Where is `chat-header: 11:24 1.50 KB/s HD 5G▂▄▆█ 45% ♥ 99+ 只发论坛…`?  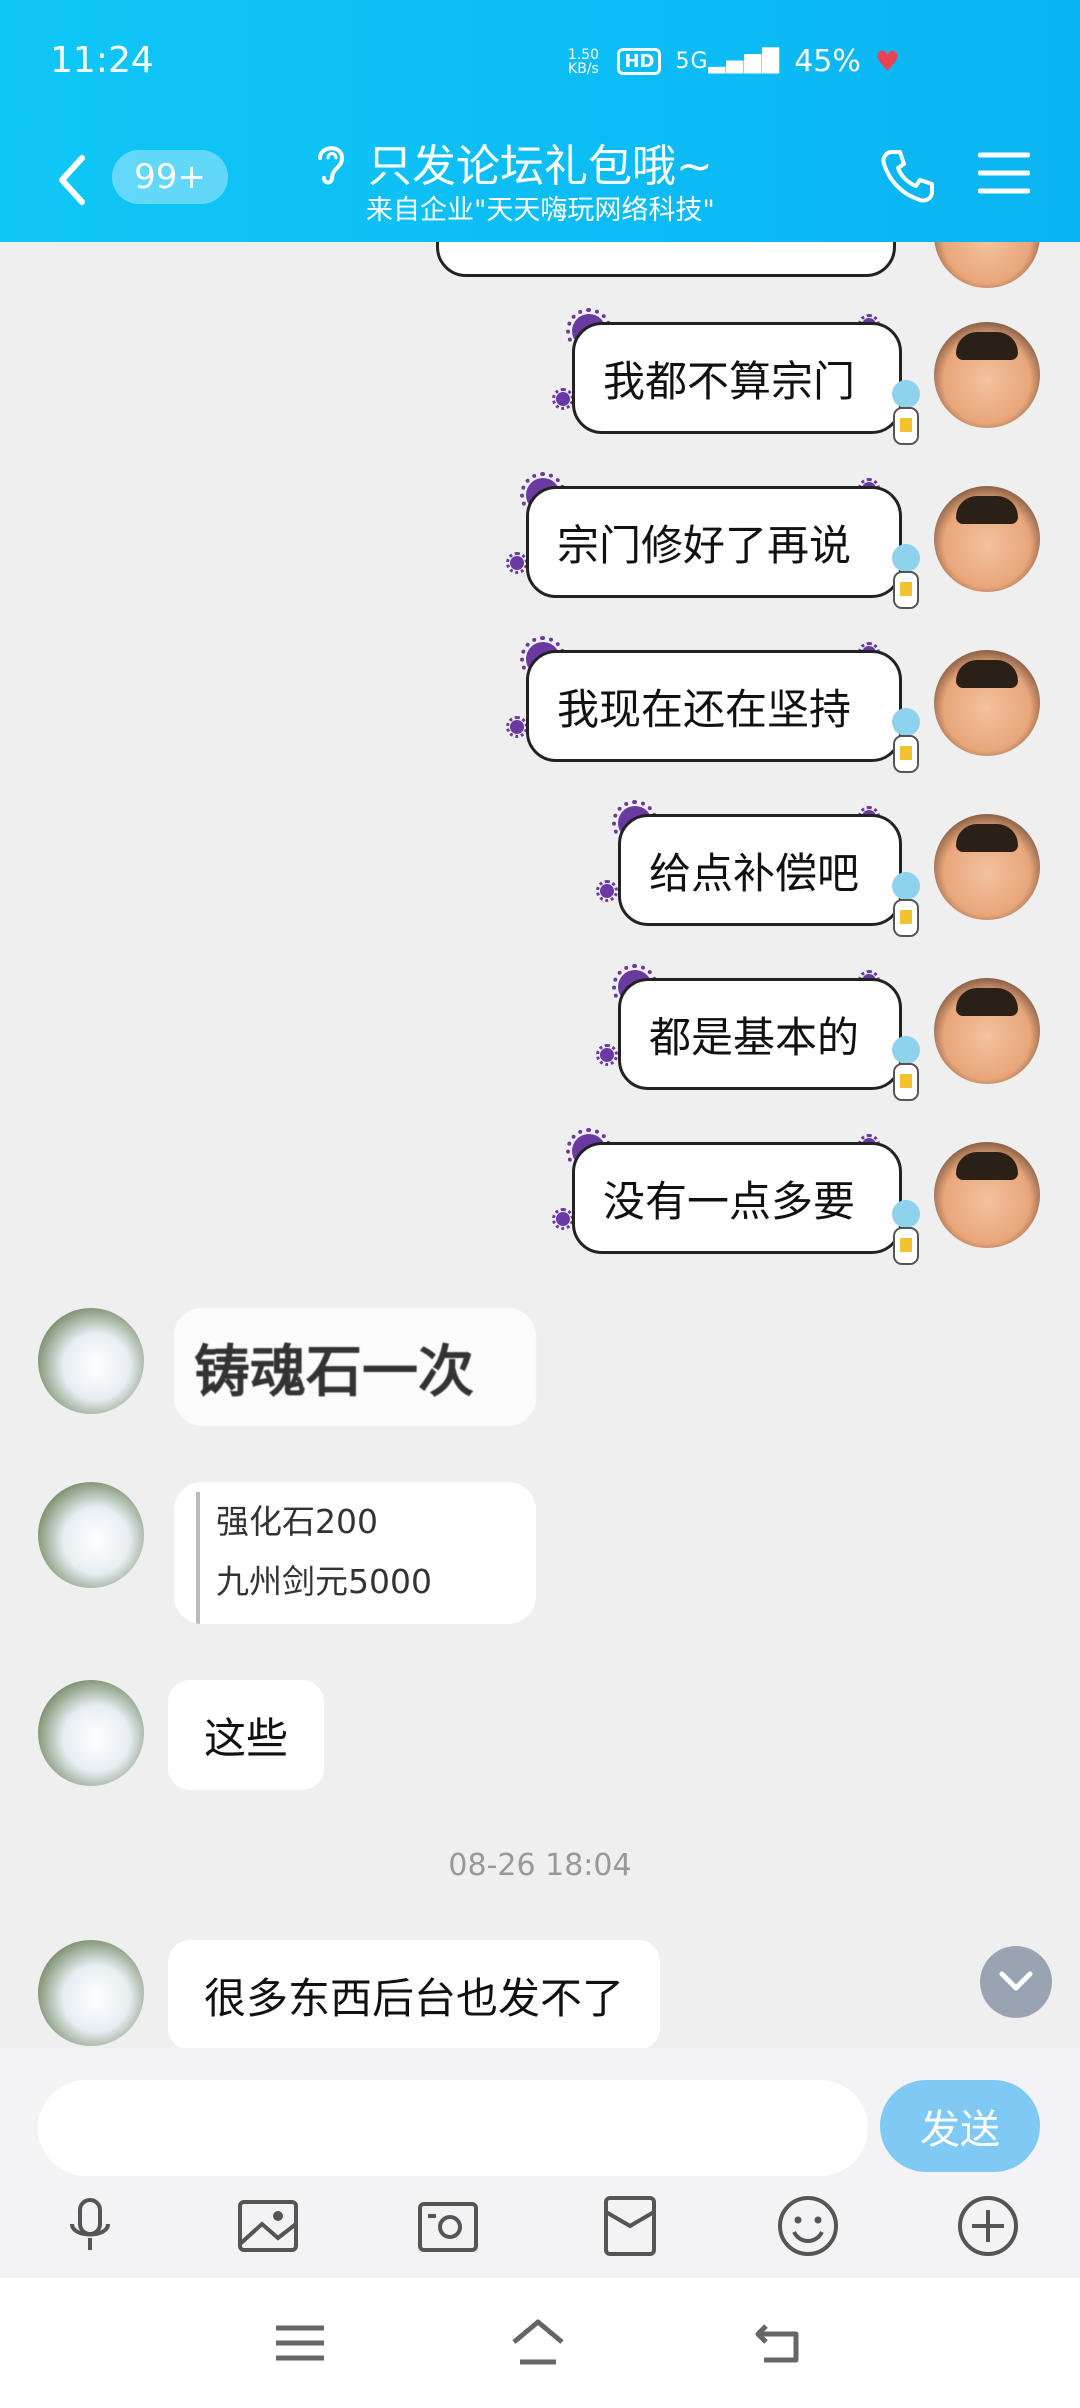
chat-header: 11:24 1.50 KB/s HD 5G▂▄▆█ 45% ♥ 99+ 只发论坛… is located at coordinates (540, 121).